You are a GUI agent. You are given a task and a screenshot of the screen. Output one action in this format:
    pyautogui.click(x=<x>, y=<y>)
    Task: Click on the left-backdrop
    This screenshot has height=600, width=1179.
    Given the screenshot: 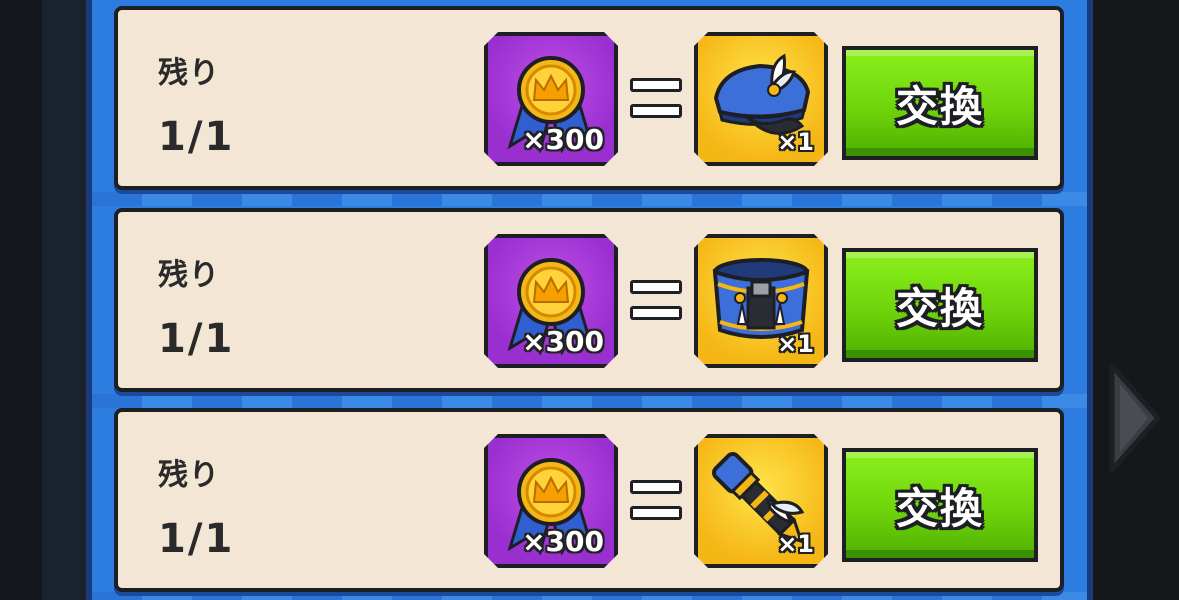 What is the action you would take?
    pyautogui.click(x=43, y=300)
    